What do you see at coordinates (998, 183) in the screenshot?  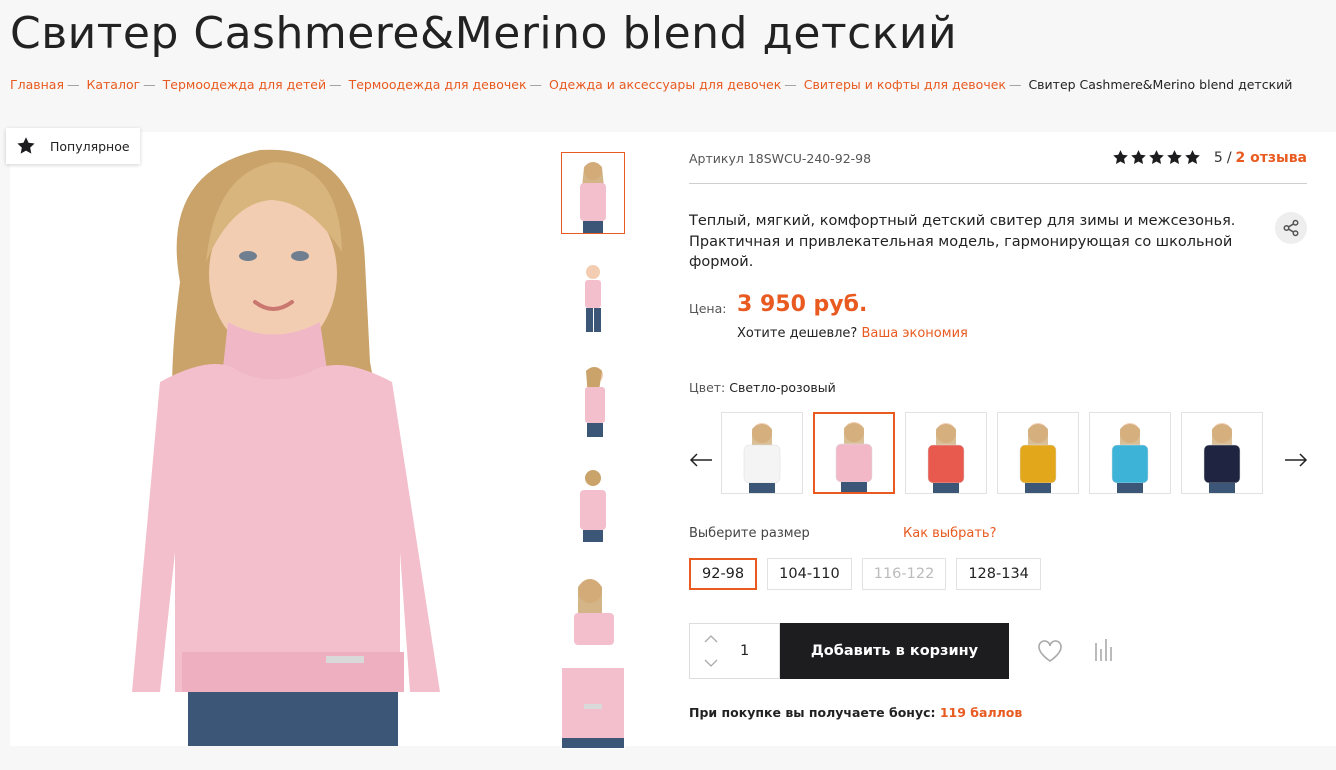 I see `divider` at bounding box center [998, 183].